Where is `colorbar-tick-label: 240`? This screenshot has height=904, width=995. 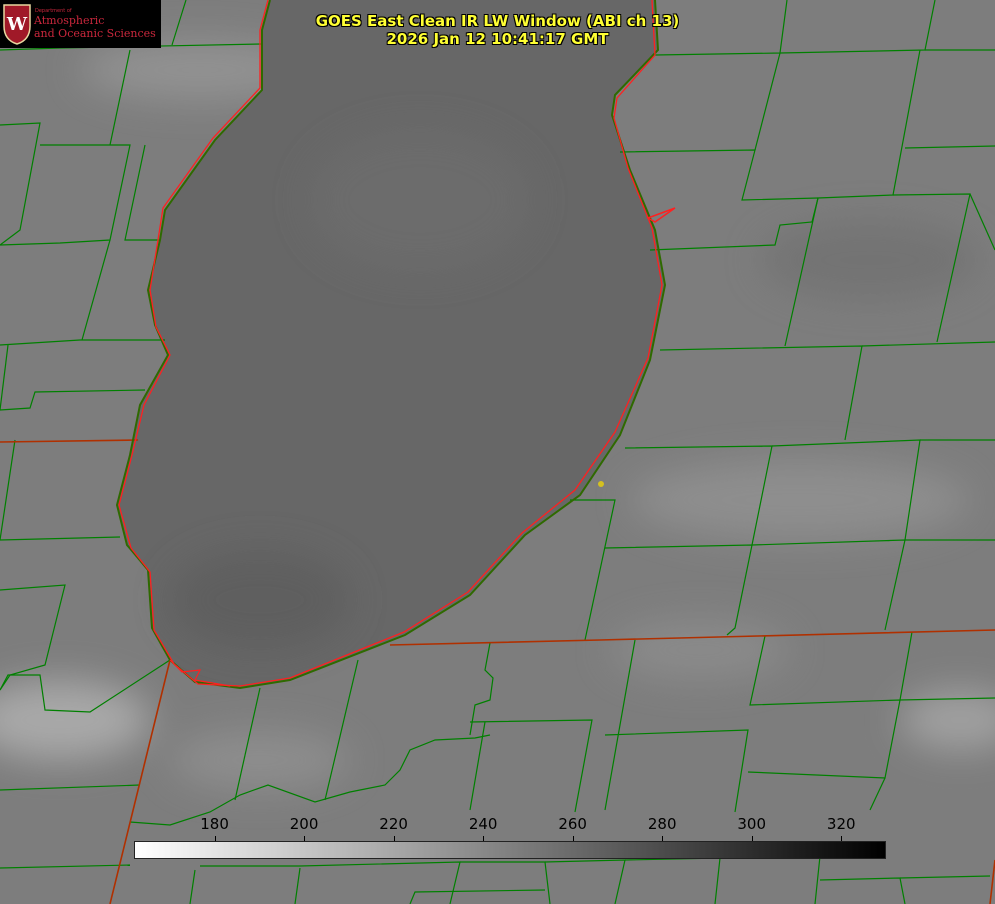
colorbar-tick-label: 240 is located at coordinates (483, 824).